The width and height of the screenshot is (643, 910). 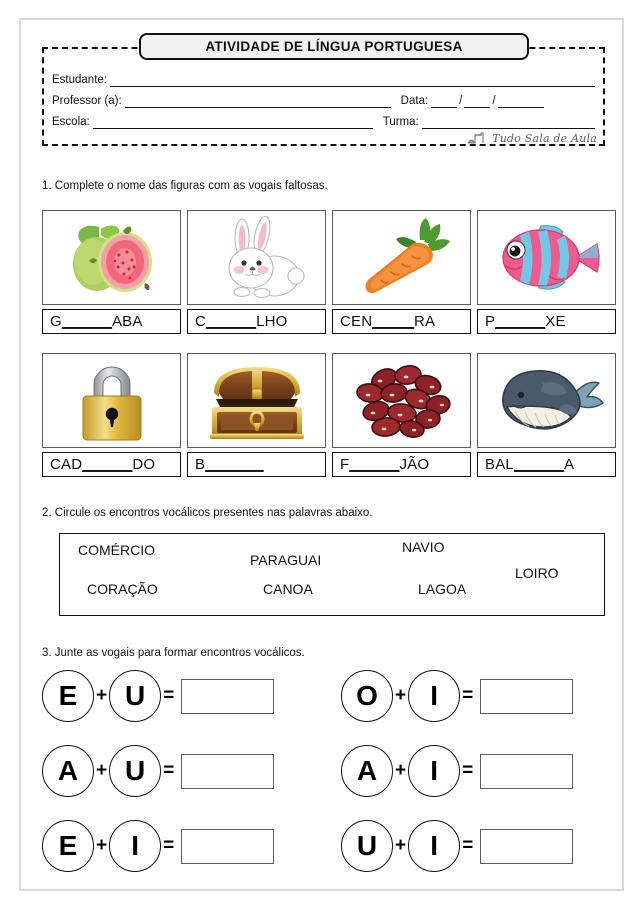 I want to click on exercise1-word-4: P ______ XE, so click(x=546, y=321).